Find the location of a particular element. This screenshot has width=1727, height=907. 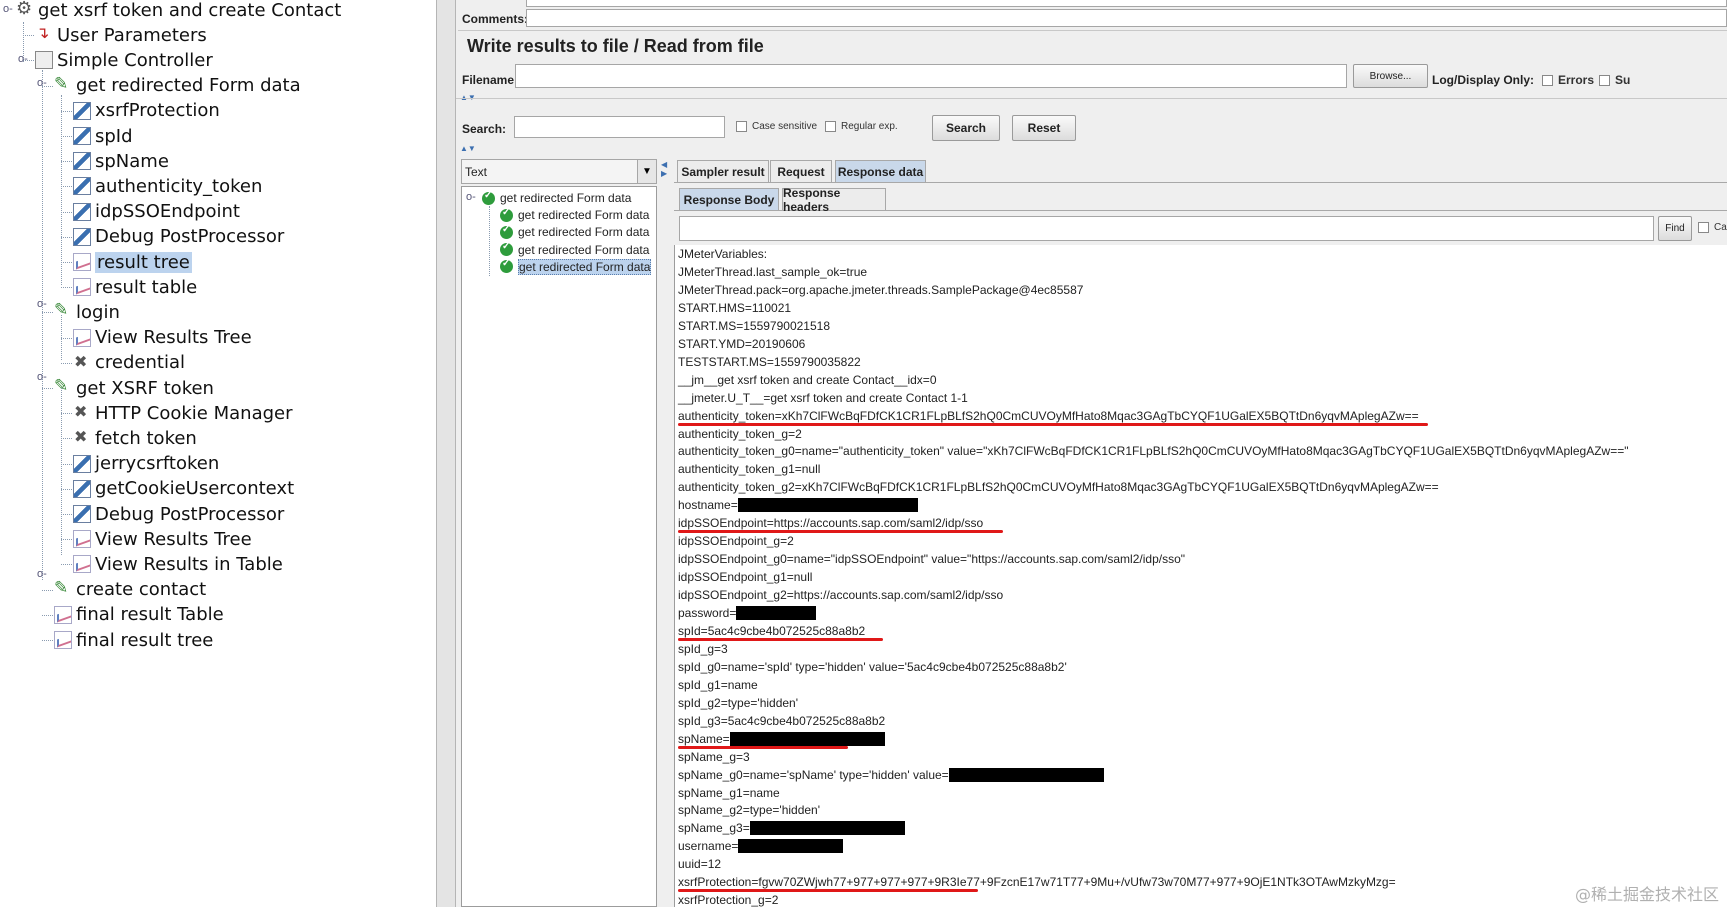

case-sensitive-checkbox: Case sensitive is located at coordinates (776, 126).